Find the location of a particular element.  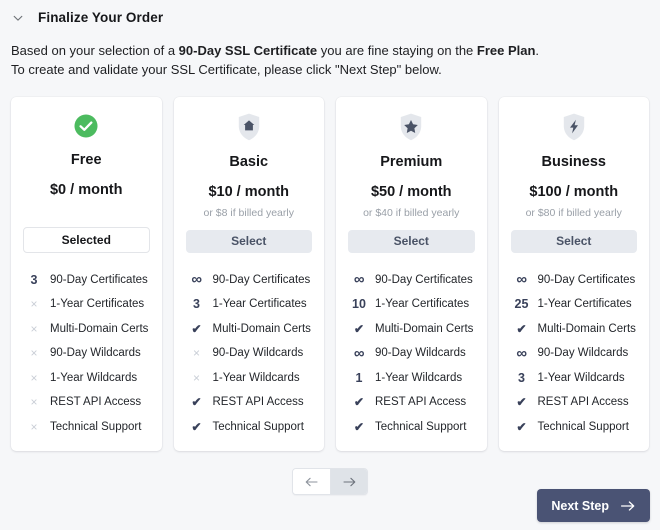

arrow-left-icon is located at coordinates (311, 481).